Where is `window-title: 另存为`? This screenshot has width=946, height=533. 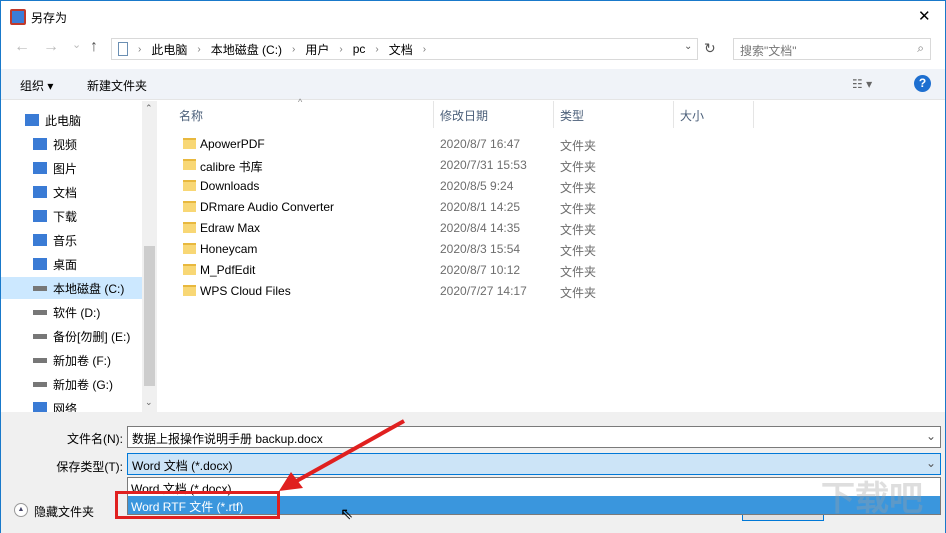 window-title: 另存为 is located at coordinates (49, 18).